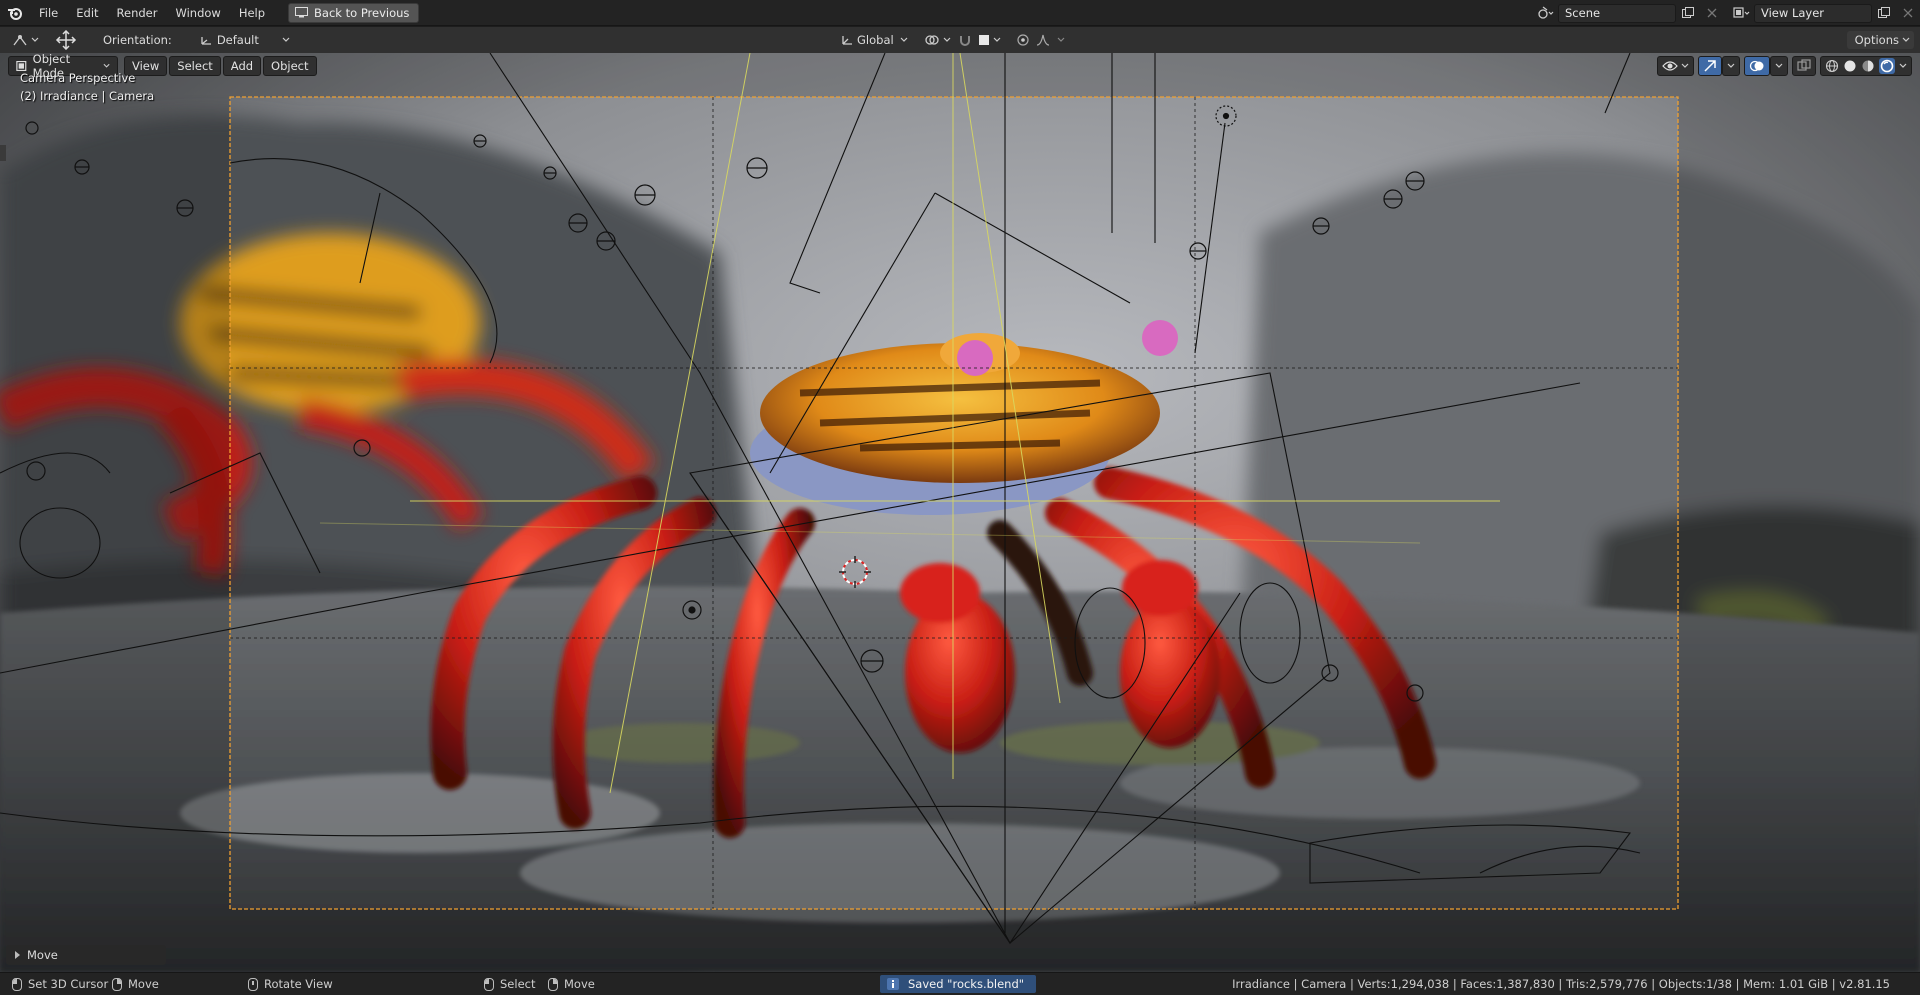 This screenshot has height=995, width=1920. I want to click on visibility-dropdown, so click(1675, 66).